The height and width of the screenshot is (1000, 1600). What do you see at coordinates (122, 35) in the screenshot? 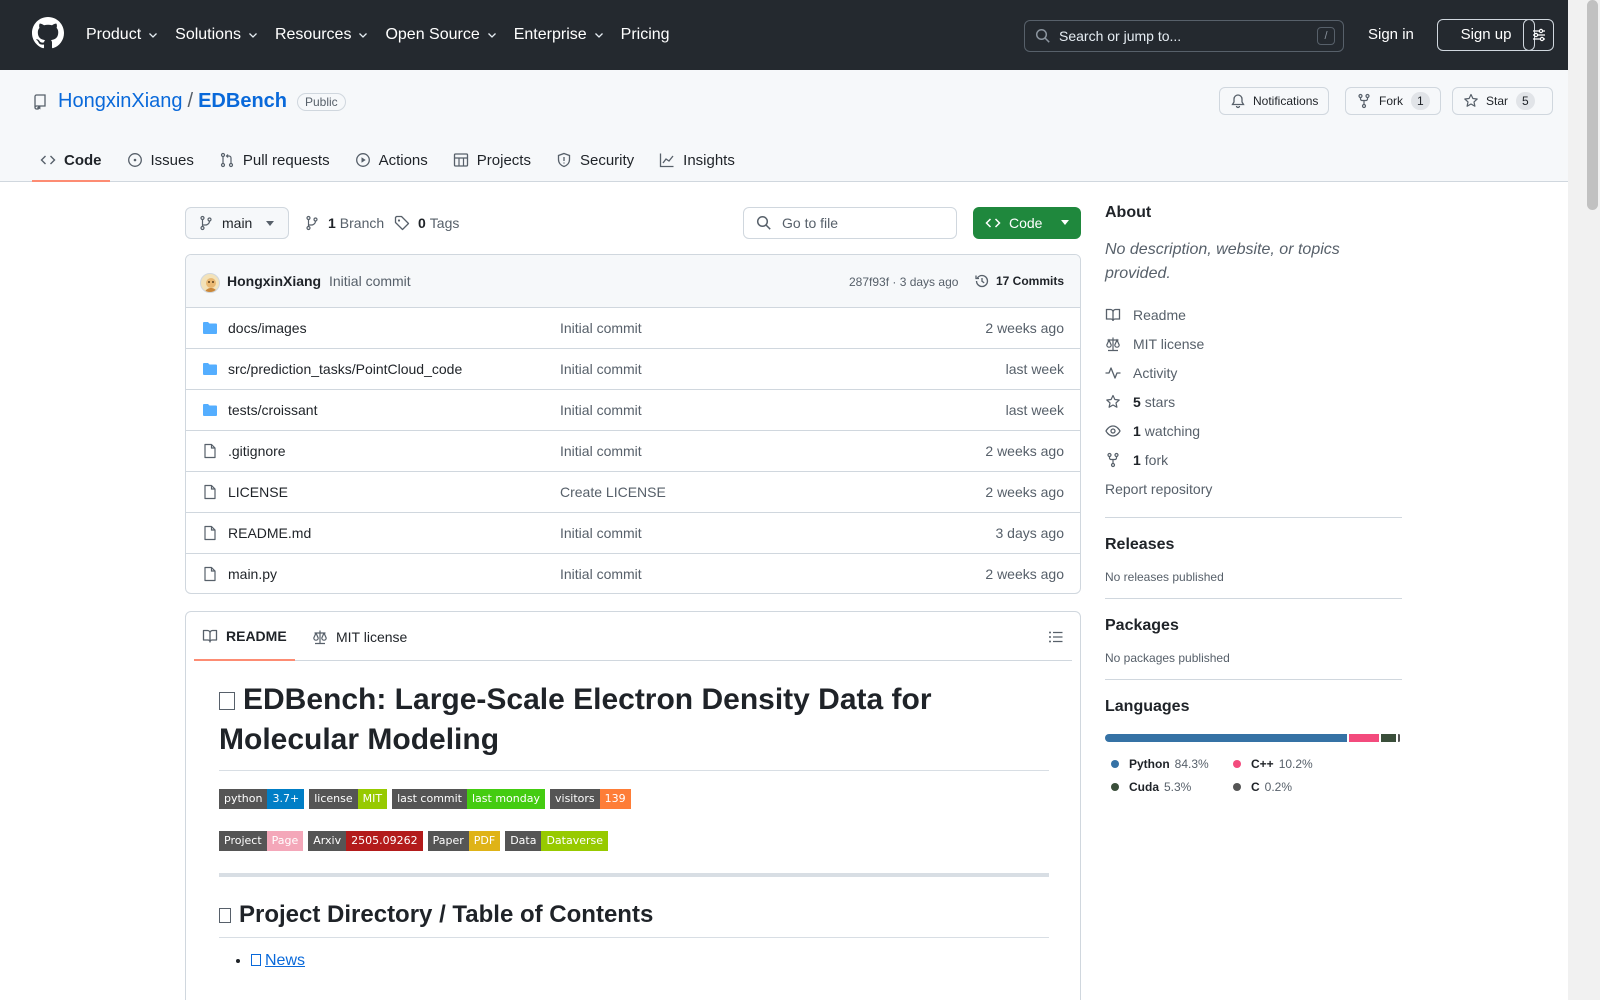
I see `nav-product: Product` at bounding box center [122, 35].